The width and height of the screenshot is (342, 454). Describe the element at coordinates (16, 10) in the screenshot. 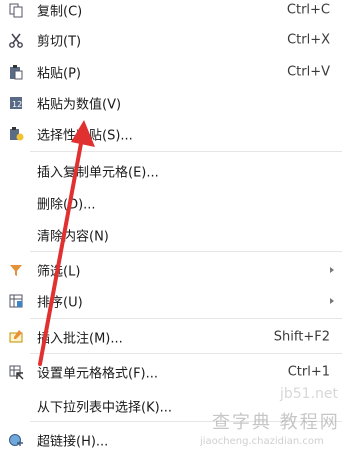

I see `copy-icon` at that location.